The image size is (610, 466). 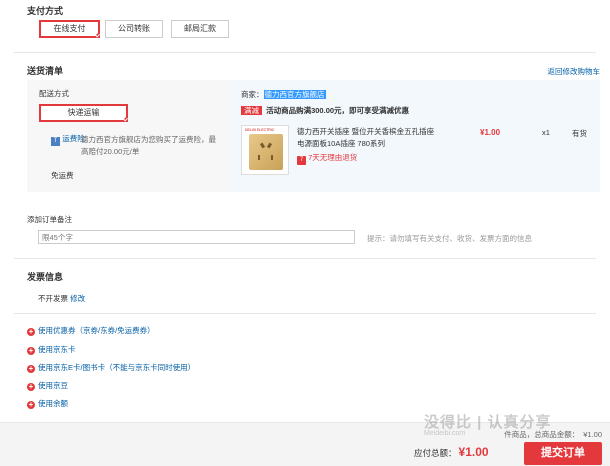 I want to click on invoice-value: 不开发票, so click(x=53, y=298).